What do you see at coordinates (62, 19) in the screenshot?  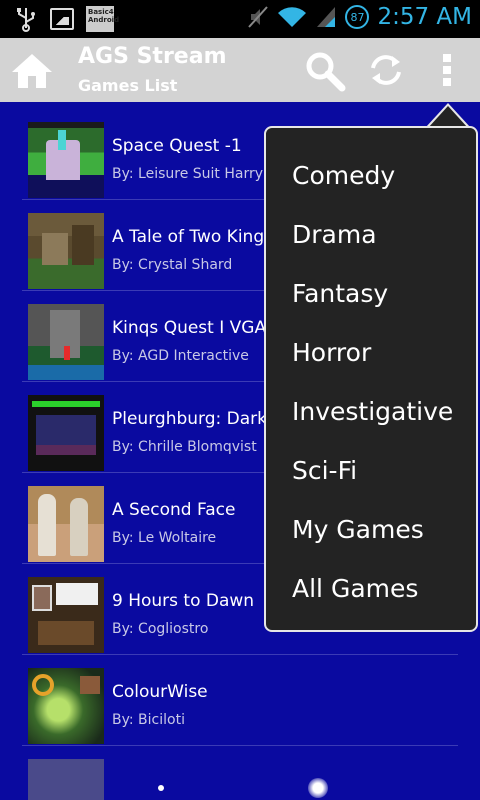 I see `image-icon` at bounding box center [62, 19].